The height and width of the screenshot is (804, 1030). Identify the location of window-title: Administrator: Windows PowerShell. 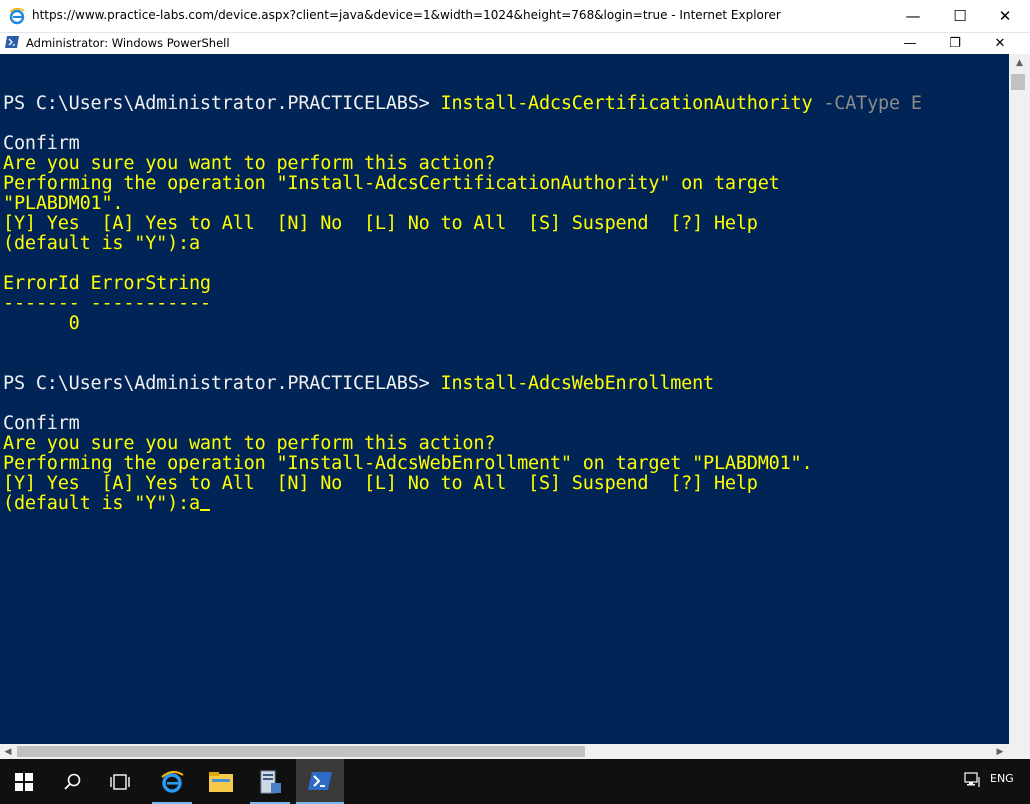
(128, 43).